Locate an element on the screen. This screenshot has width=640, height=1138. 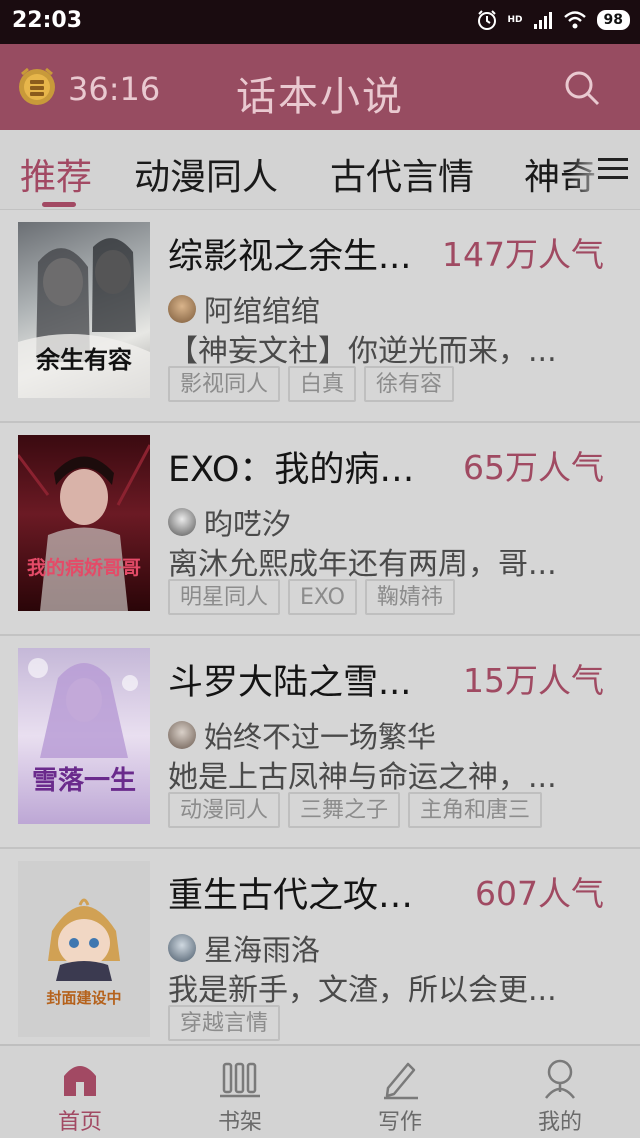
tag: 主角和唐三 is located at coordinates (475, 810).